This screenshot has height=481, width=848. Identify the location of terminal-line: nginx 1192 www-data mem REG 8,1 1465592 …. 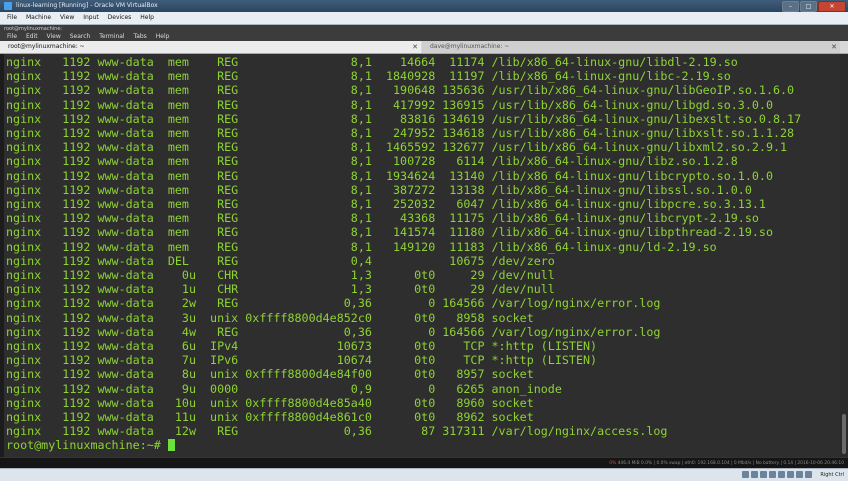
(397, 147).